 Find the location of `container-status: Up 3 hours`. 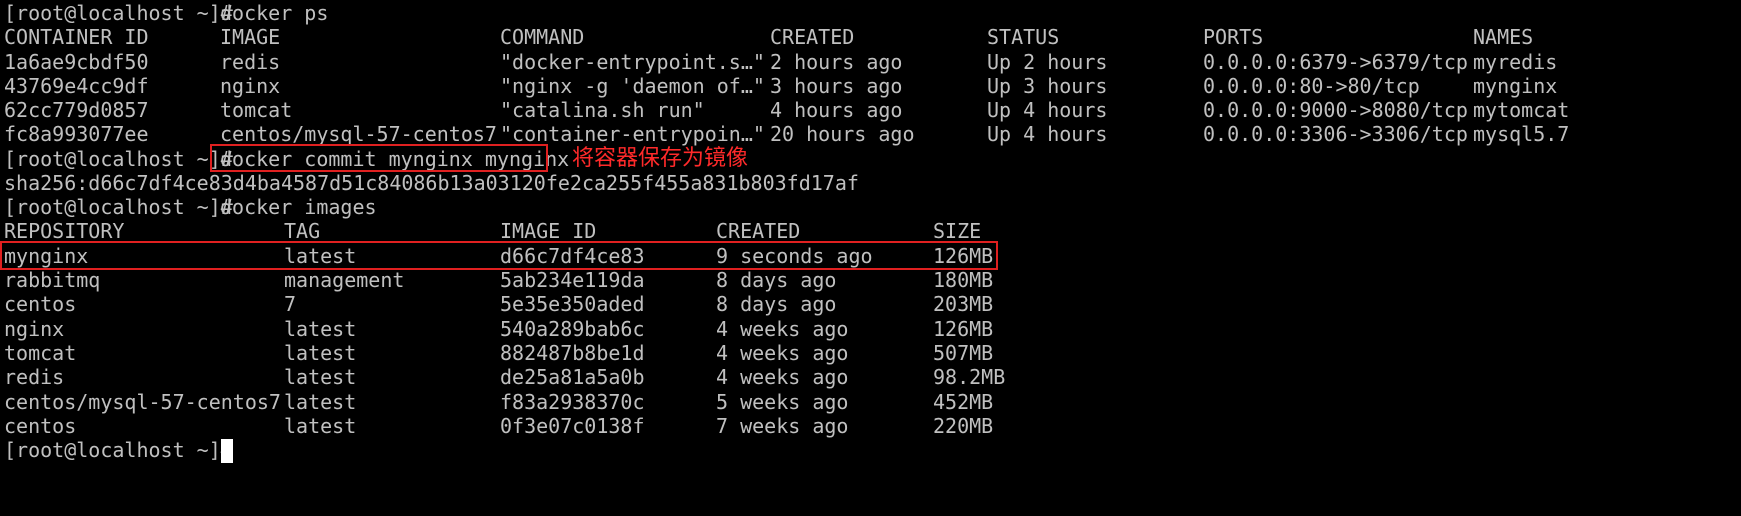

container-status: Up 3 hours is located at coordinates (1047, 86).